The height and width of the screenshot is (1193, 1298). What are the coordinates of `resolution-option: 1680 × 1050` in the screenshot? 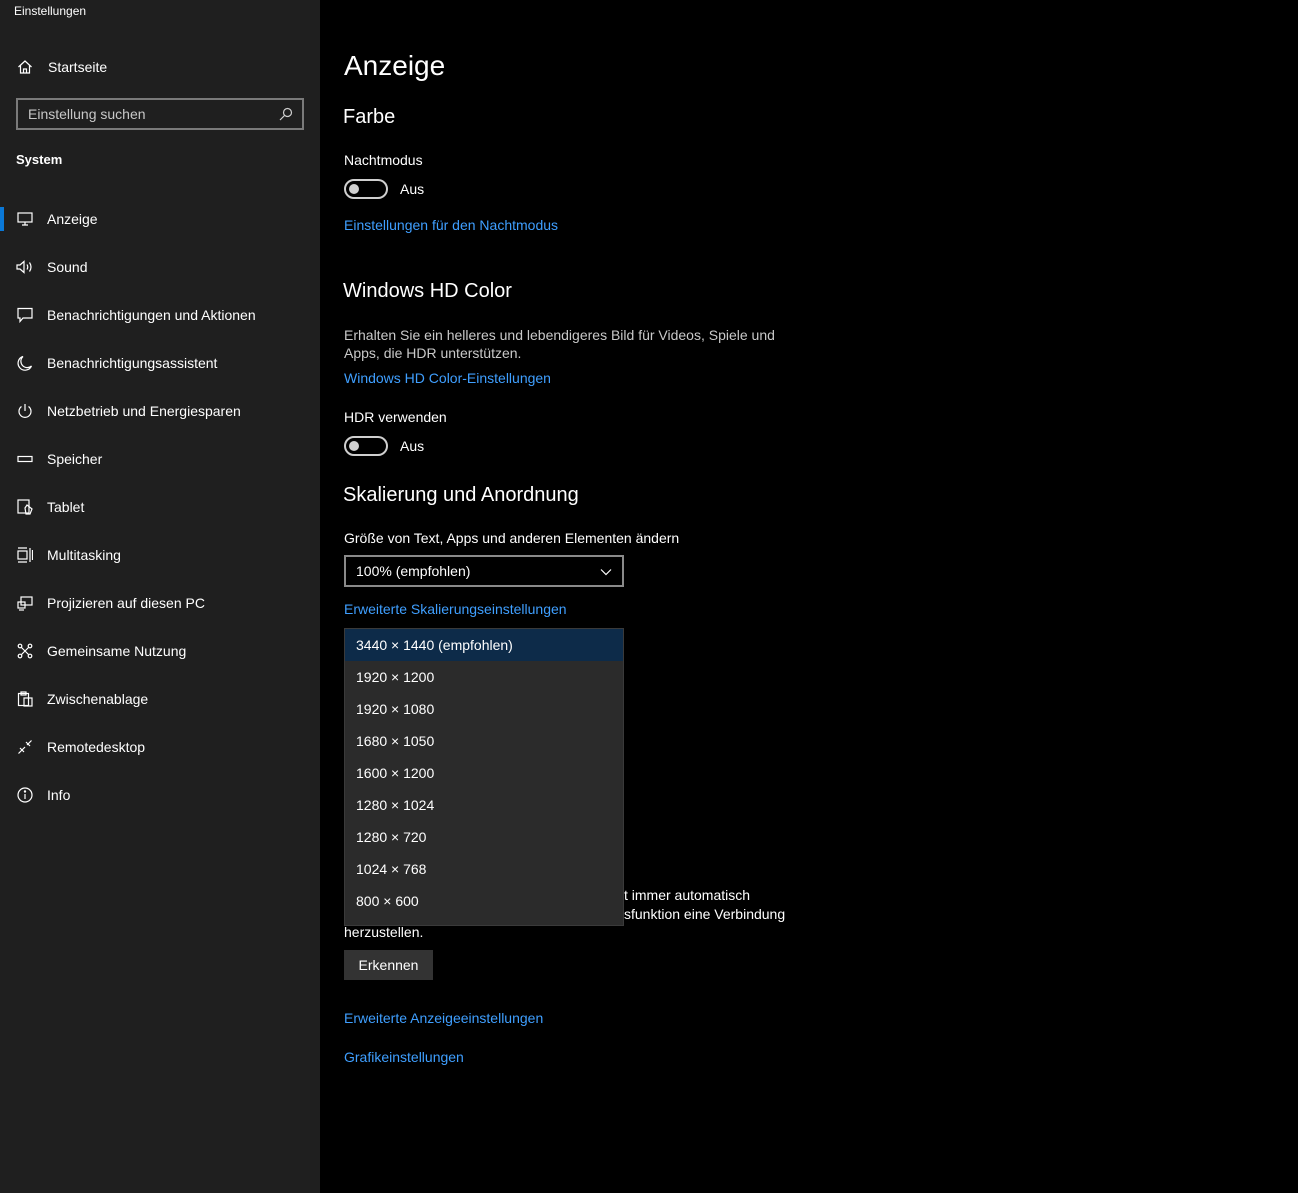 It's located at (484, 741).